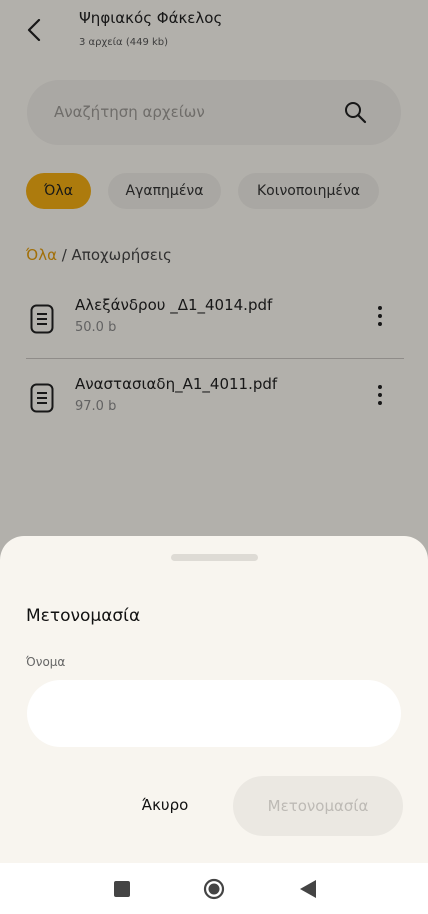 Image resolution: width=428 pixels, height=914 pixels. What do you see at coordinates (318, 806) in the screenshot?
I see `rename-button: Μετονομασία` at bounding box center [318, 806].